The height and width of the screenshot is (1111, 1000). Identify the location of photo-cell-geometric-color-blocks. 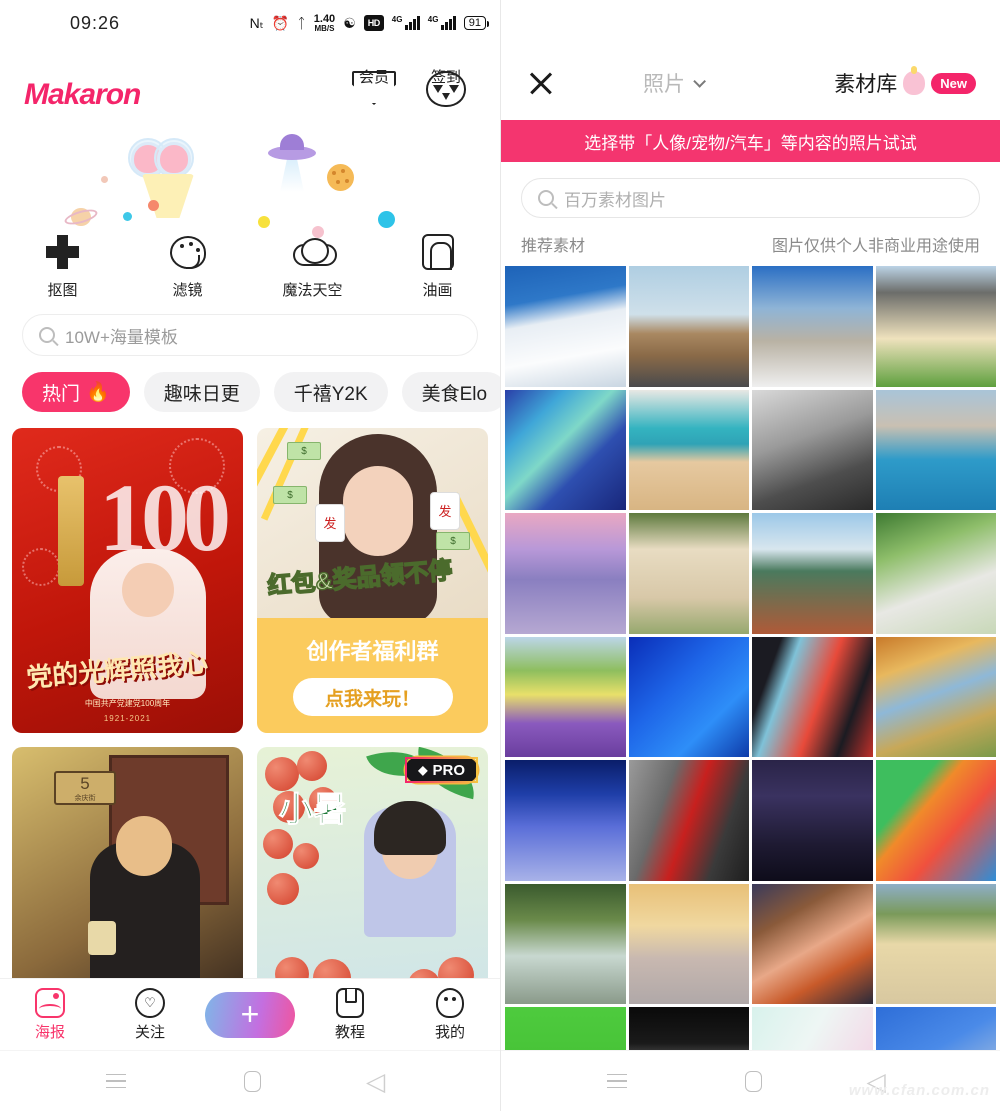
(935, 820).